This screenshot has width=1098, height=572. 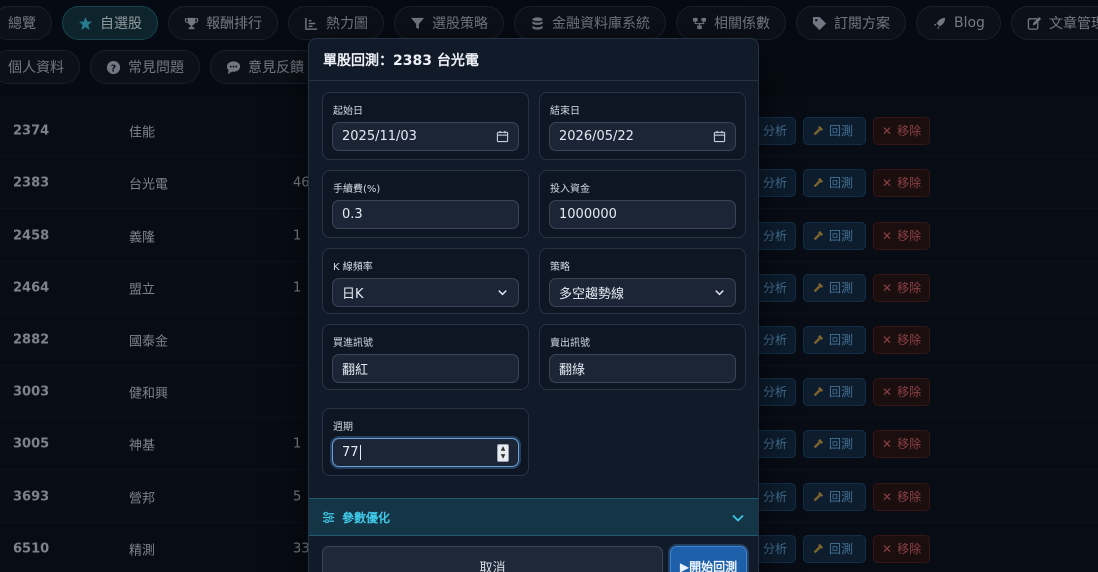 I want to click on start-date-label: 起始日, so click(x=348, y=111).